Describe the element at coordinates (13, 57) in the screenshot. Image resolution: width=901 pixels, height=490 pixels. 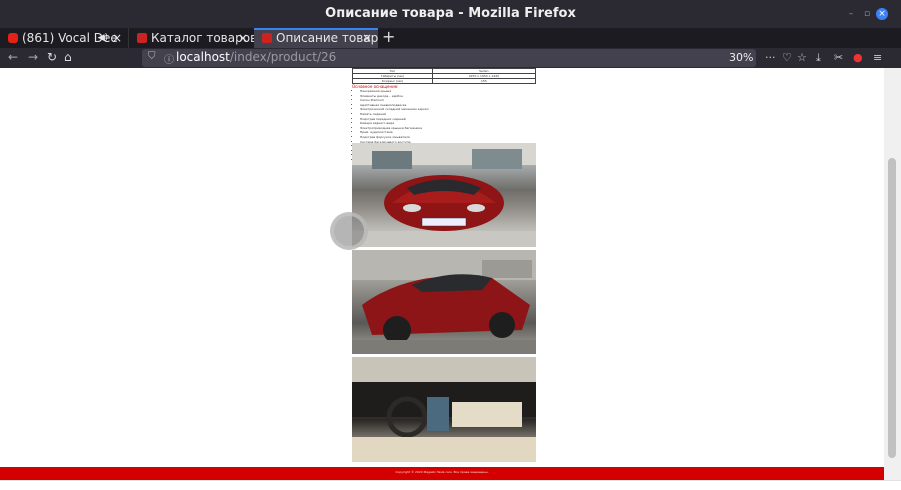
I see `back-icon: ←` at that location.